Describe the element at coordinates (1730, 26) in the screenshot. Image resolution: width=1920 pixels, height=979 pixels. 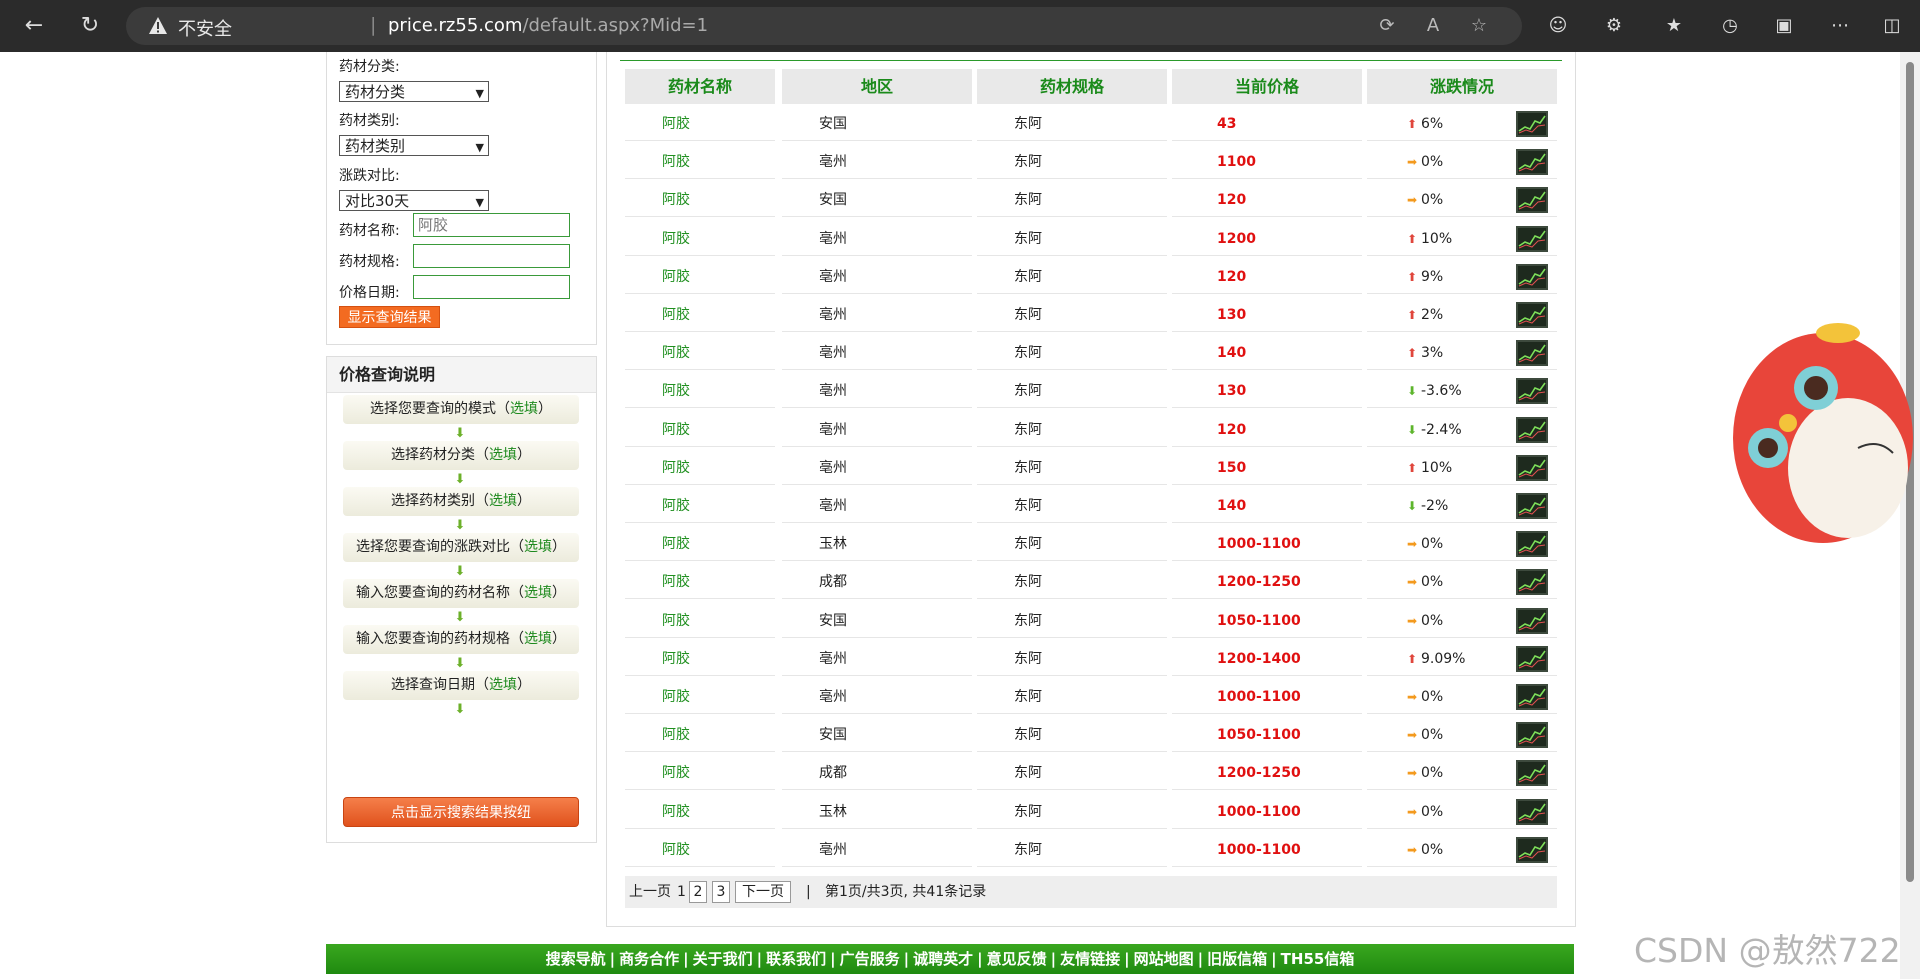
I see `history-icon: ◷` at that location.